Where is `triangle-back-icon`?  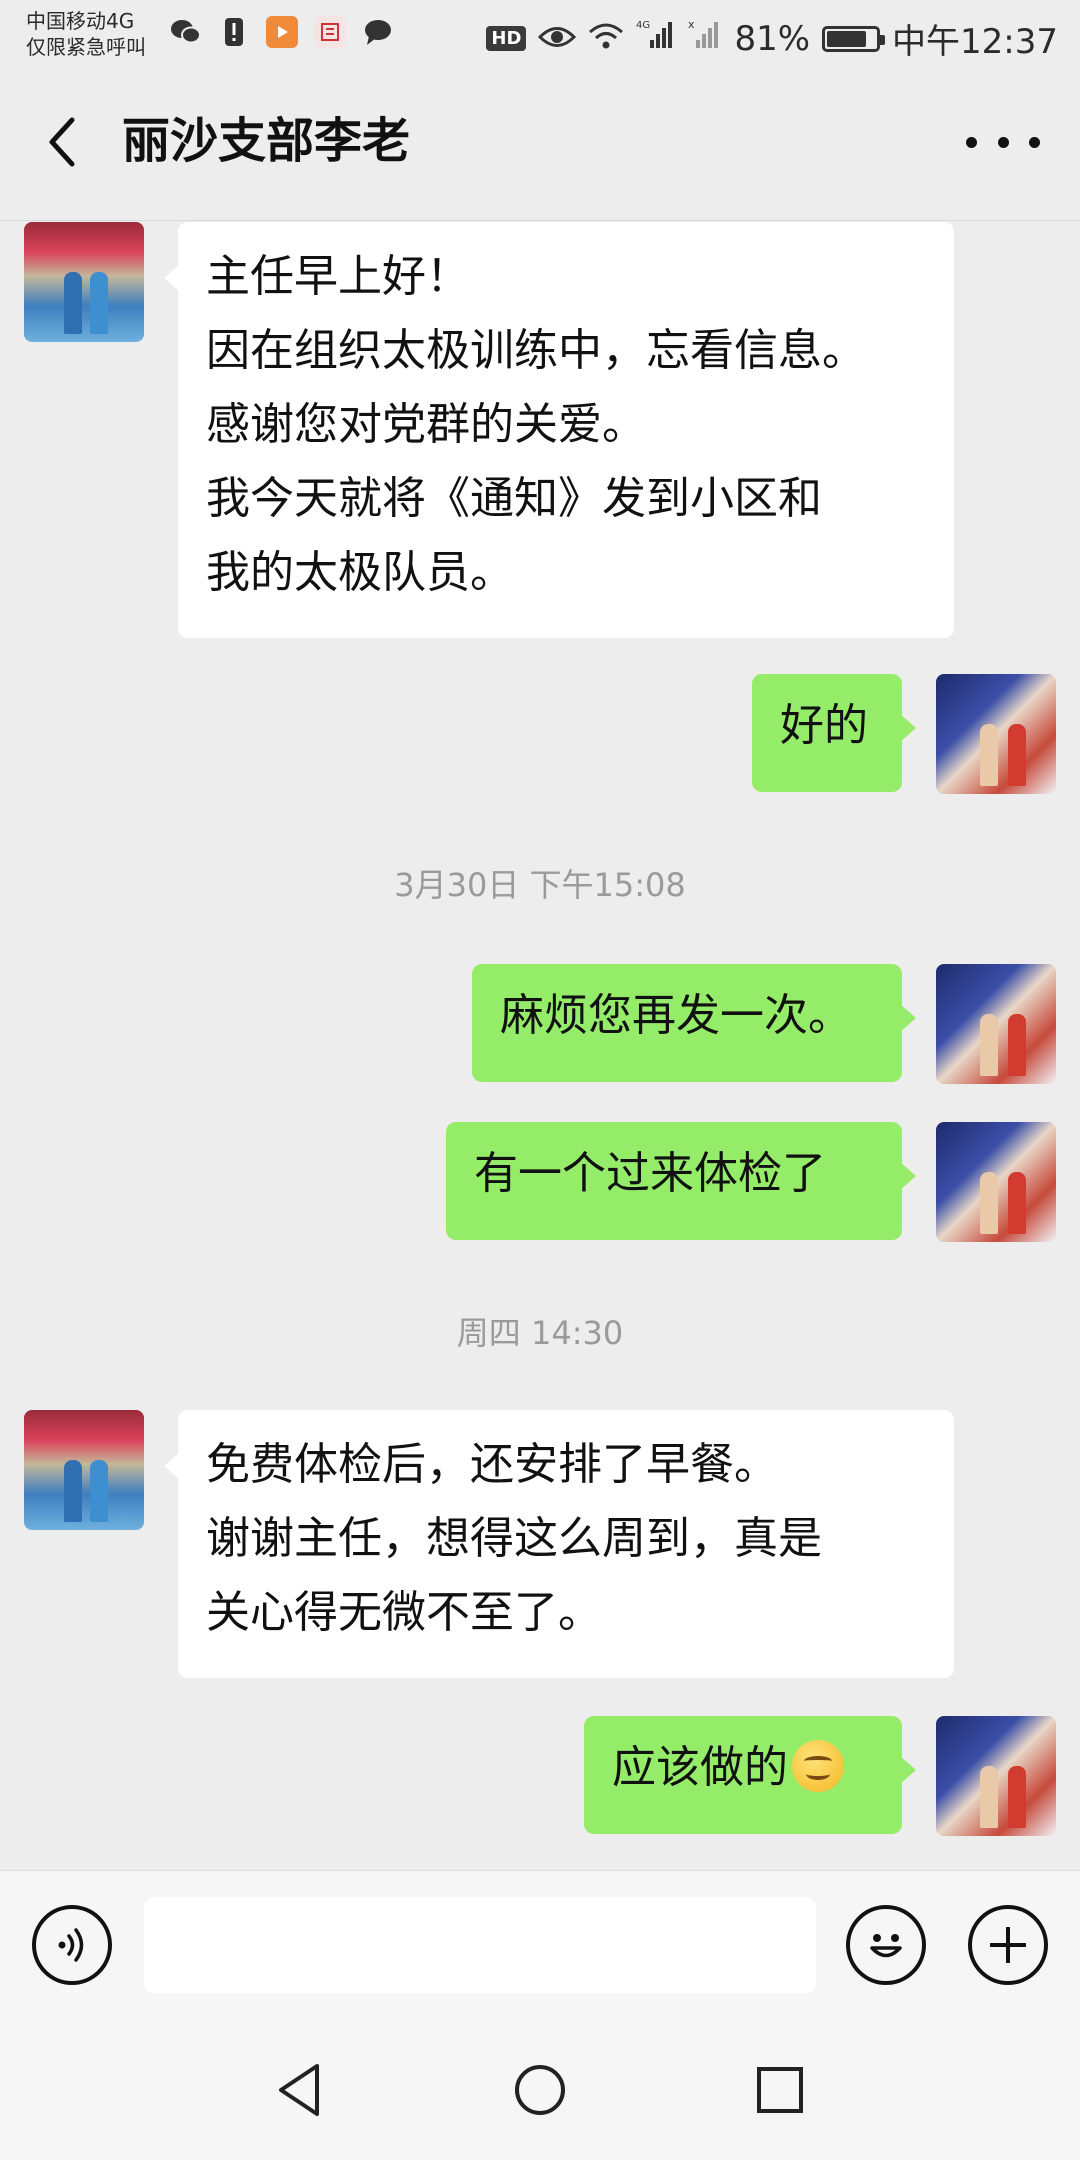
triangle-back-icon is located at coordinates (299, 2090).